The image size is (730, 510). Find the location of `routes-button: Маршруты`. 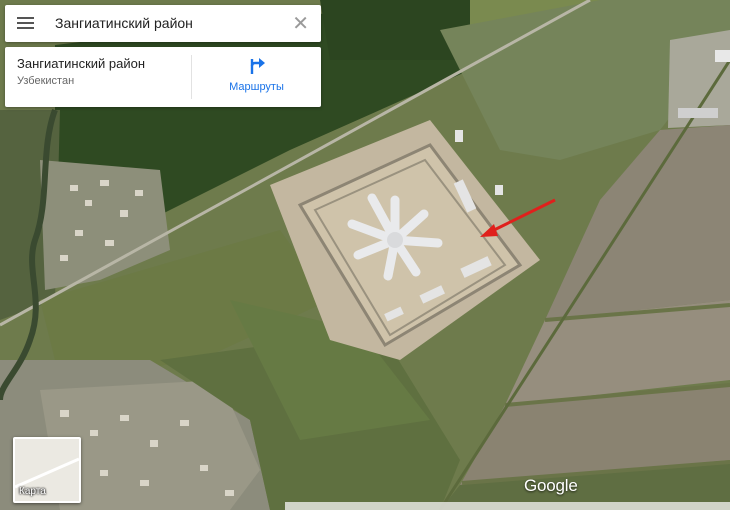

routes-button: Маршруты is located at coordinates (256, 77).